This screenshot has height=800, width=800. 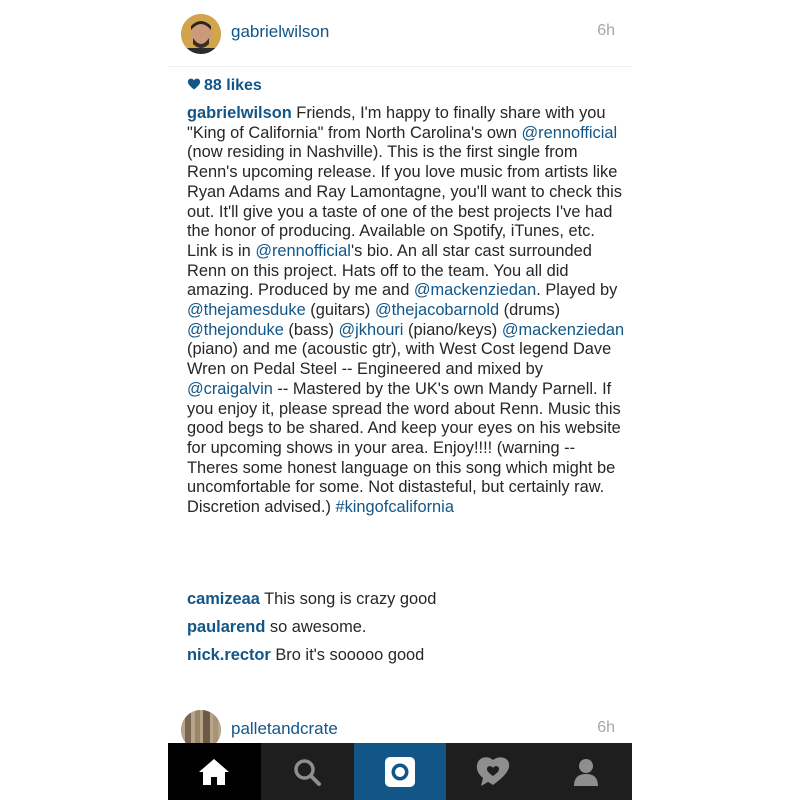 I want to click on tab-camera, so click(x=400, y=771).